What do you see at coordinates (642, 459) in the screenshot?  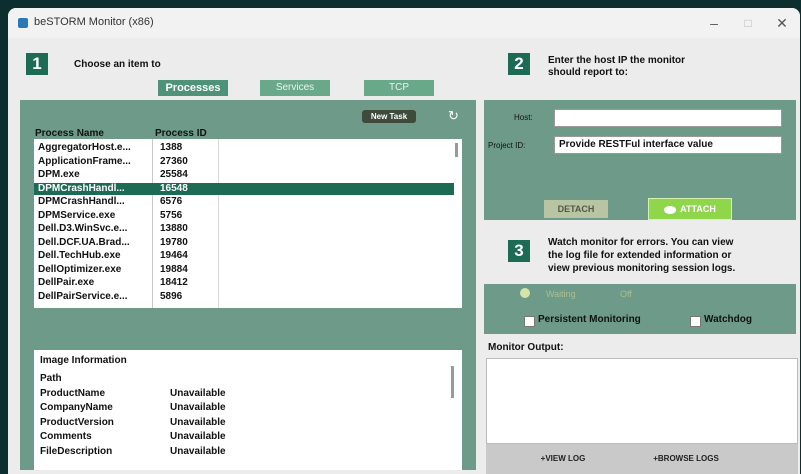 I see `log-buttons-bar: +VIEW LOG +BROWSE LOGS` at bounding box center [642, 459].